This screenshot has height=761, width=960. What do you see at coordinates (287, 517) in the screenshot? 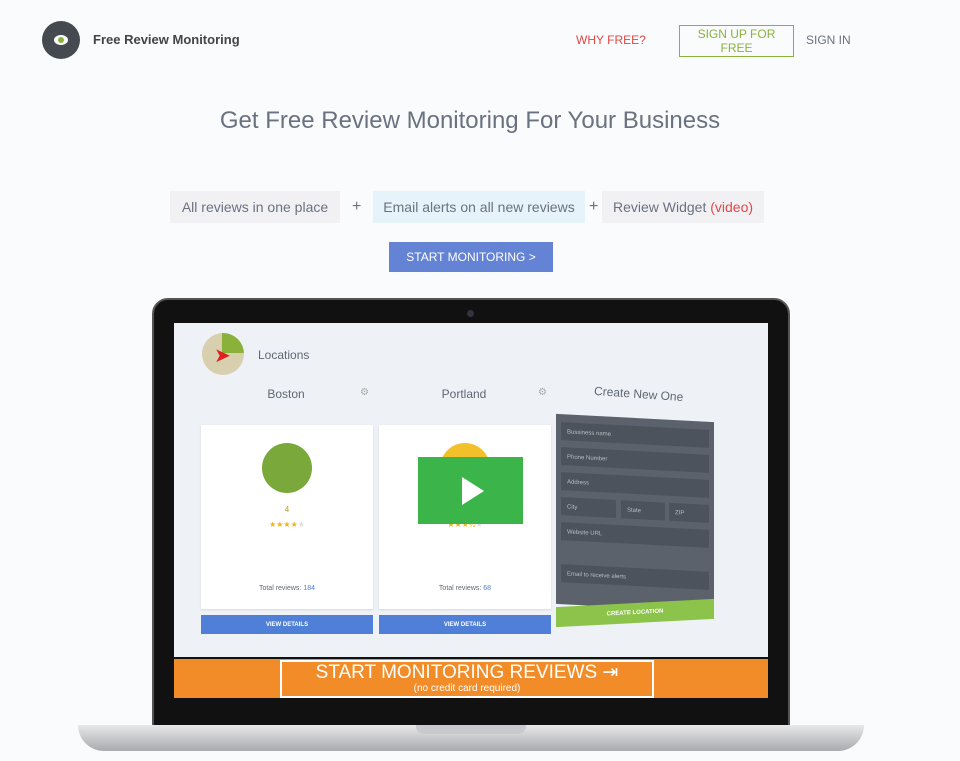
I see `location-card: 4 ★★★★★ Total reviews: 184` at bounding box center [287, 517].